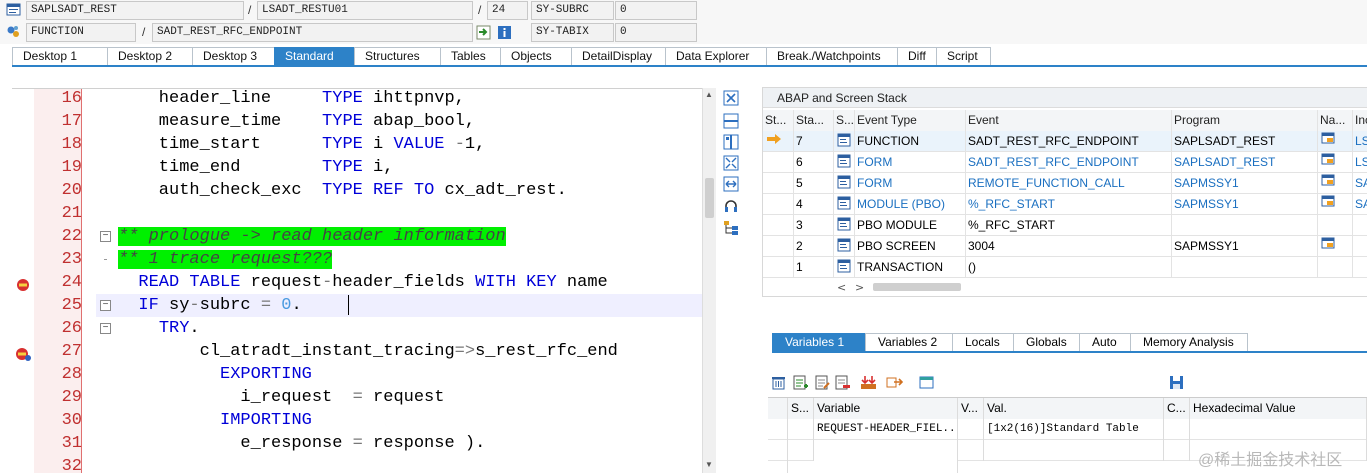 Image resolution: width=1367 pixels, height=473 pixels. Describe the element at coordinates (822, 382) in the screenshot. I see `edit-icon` at that location.